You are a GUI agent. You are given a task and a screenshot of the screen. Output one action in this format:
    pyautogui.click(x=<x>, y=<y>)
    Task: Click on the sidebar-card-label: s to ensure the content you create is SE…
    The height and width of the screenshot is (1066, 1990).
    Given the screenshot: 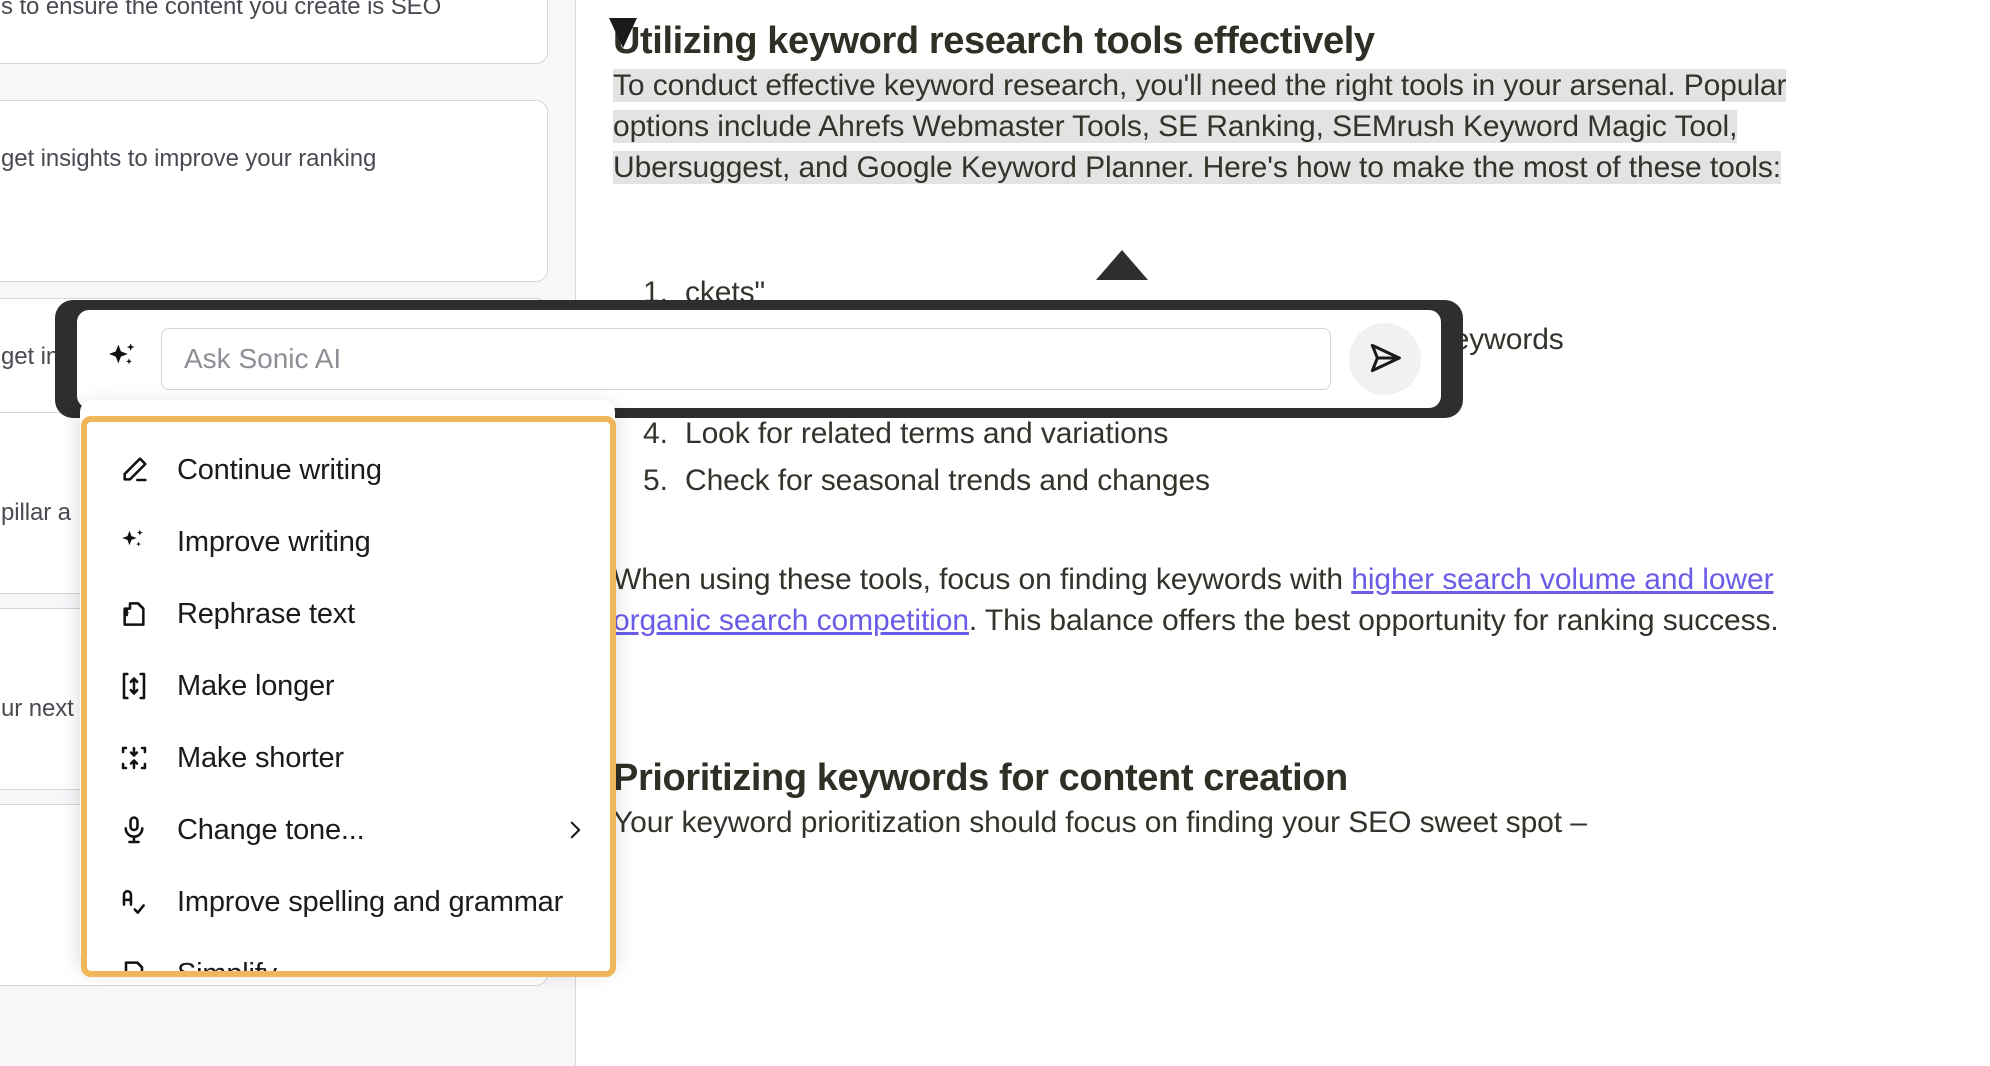 What is the action you would take?
    pyautogui.click(x=221, y=10)
    